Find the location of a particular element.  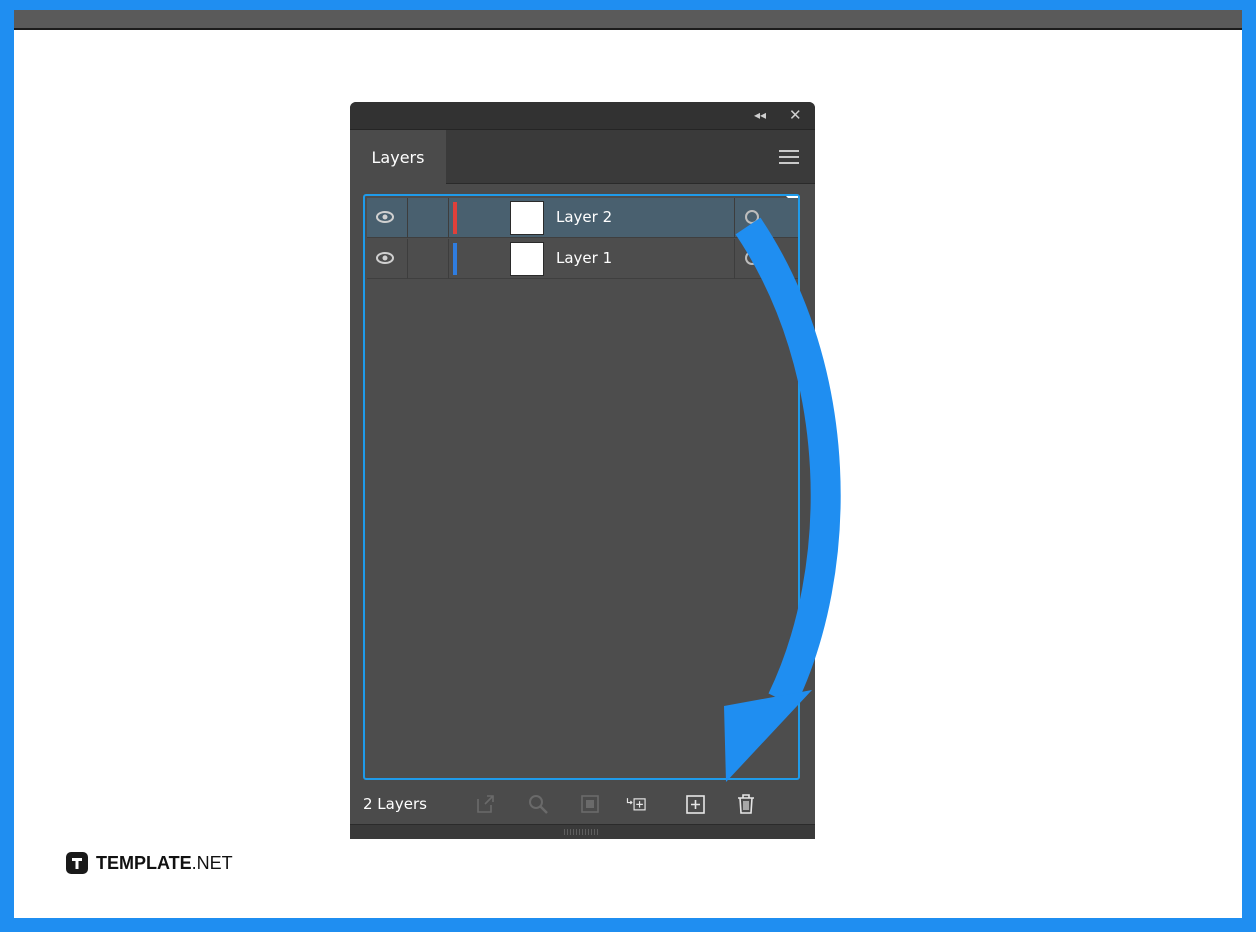

layer-count: 2 Layers is located at coordinates (395, 804).